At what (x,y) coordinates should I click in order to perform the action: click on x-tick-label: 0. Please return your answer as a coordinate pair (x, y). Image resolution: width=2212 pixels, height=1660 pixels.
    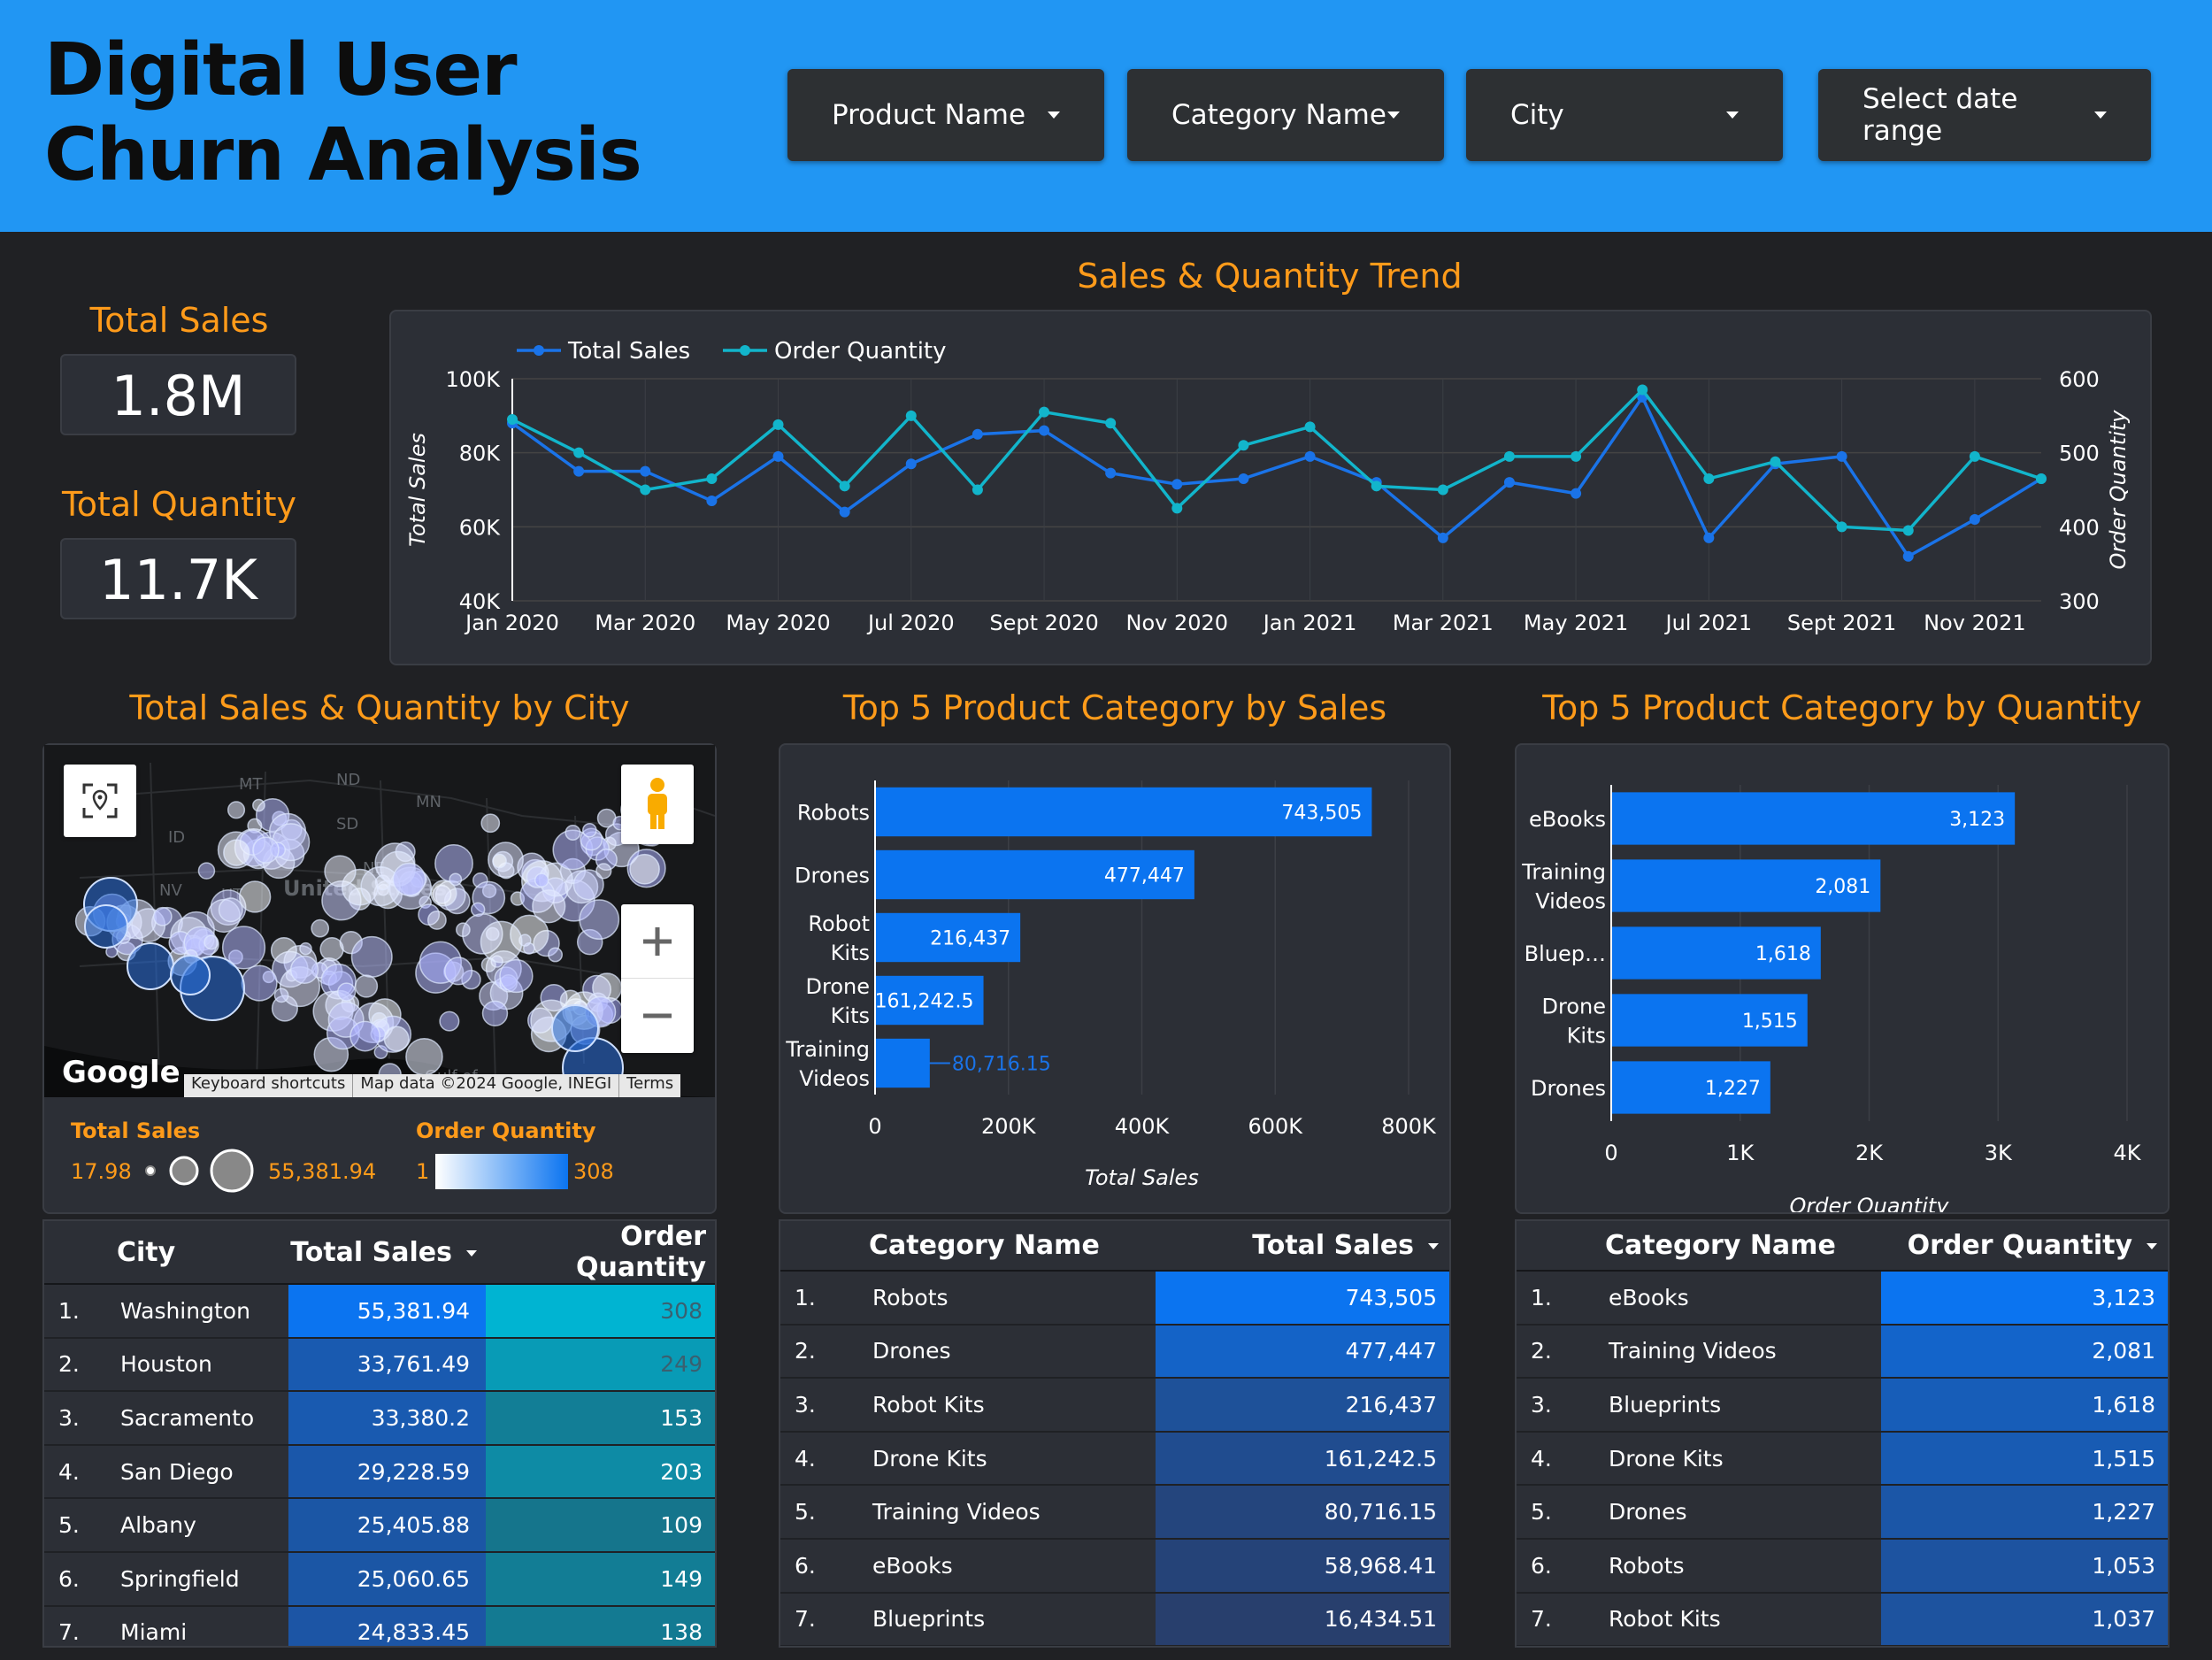
    Looking at the image, I should click on (874, 1126).